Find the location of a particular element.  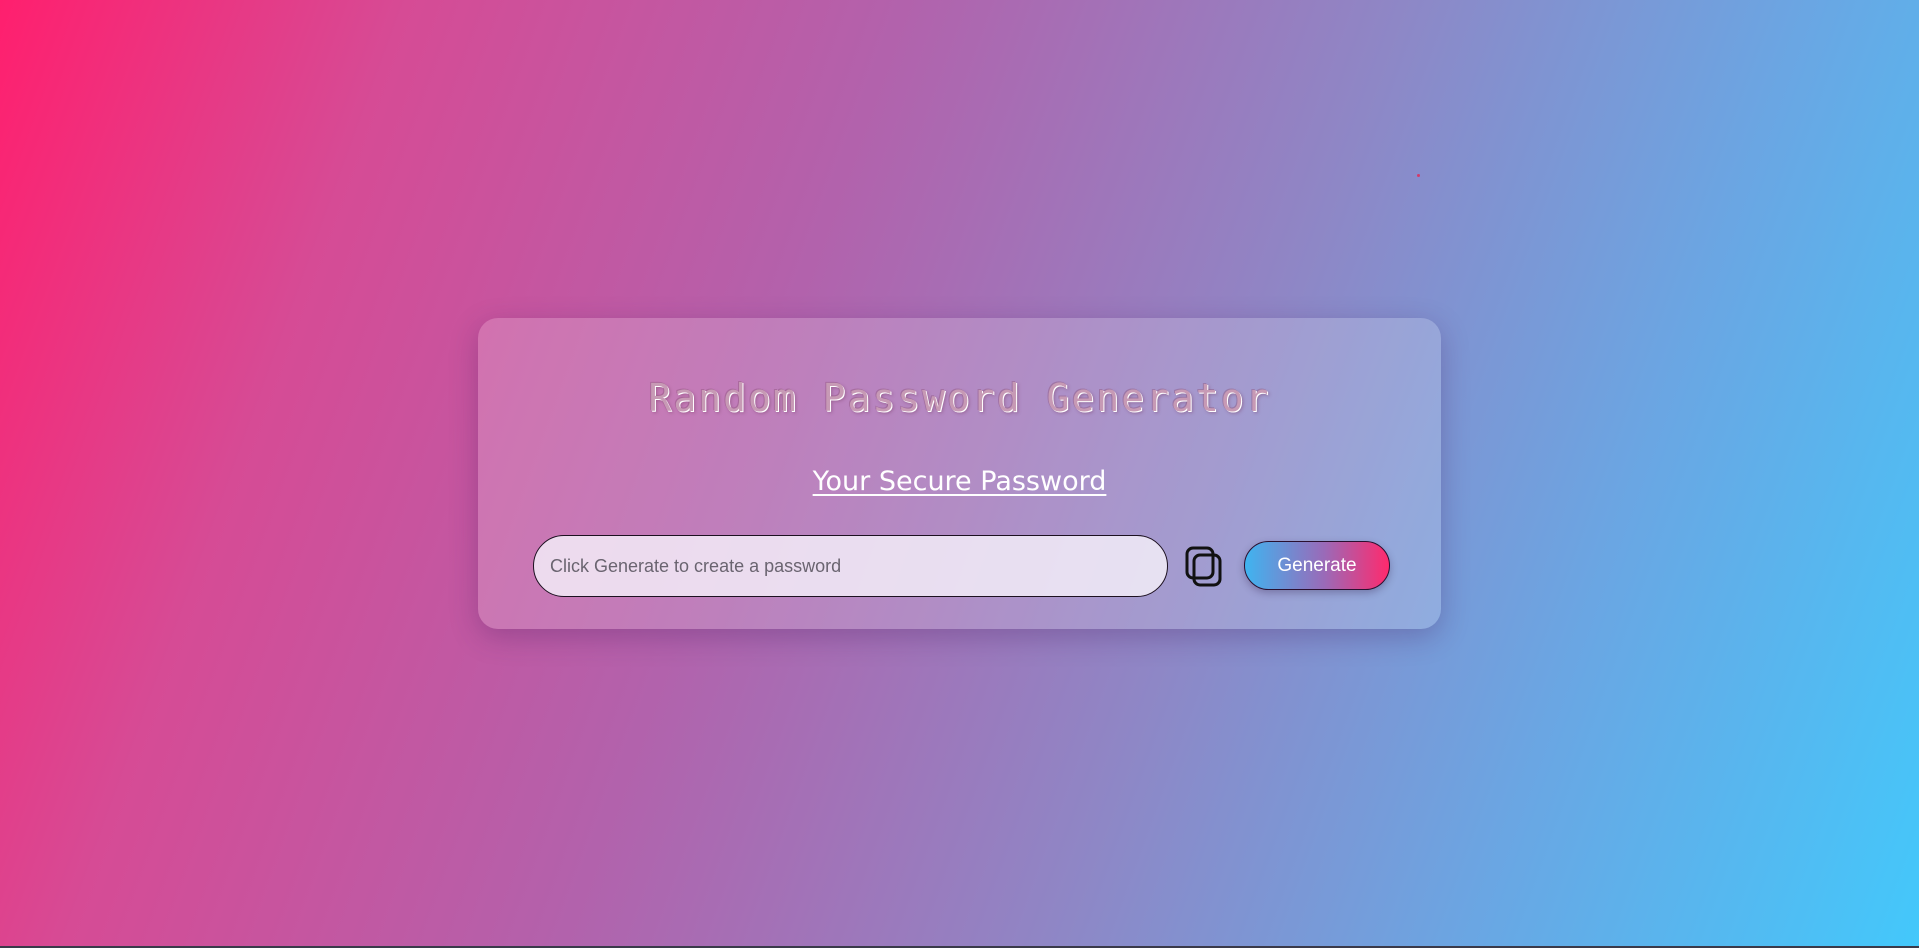

generate-button: Generate is located at coordinates (1317, 565).